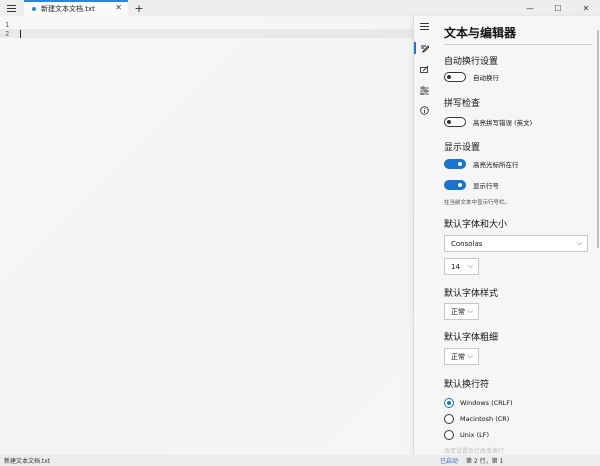 The image size is (600, 466). I want to click on spell-check-label: 高亮拼写错误 (英文), so click(503, 123).